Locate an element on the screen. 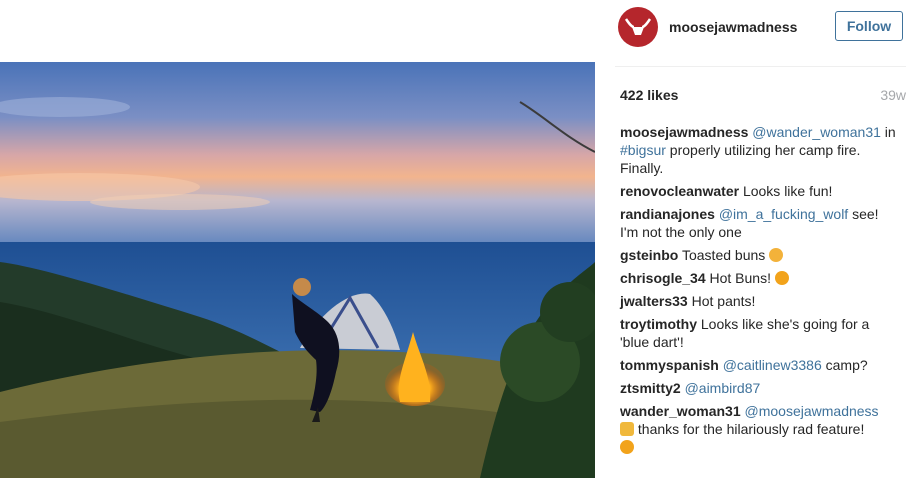  comment-text: Toasted buns is located at coordinates (722, 255).